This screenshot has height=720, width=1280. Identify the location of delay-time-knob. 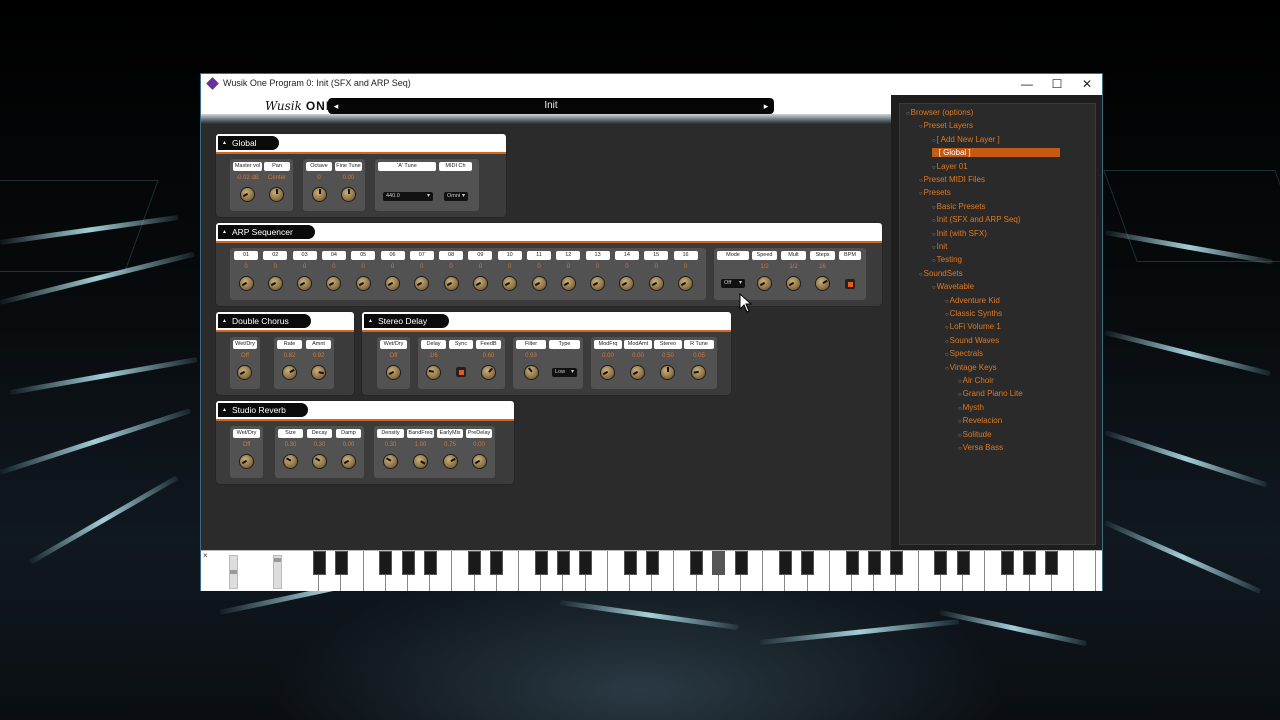
(433, 372).